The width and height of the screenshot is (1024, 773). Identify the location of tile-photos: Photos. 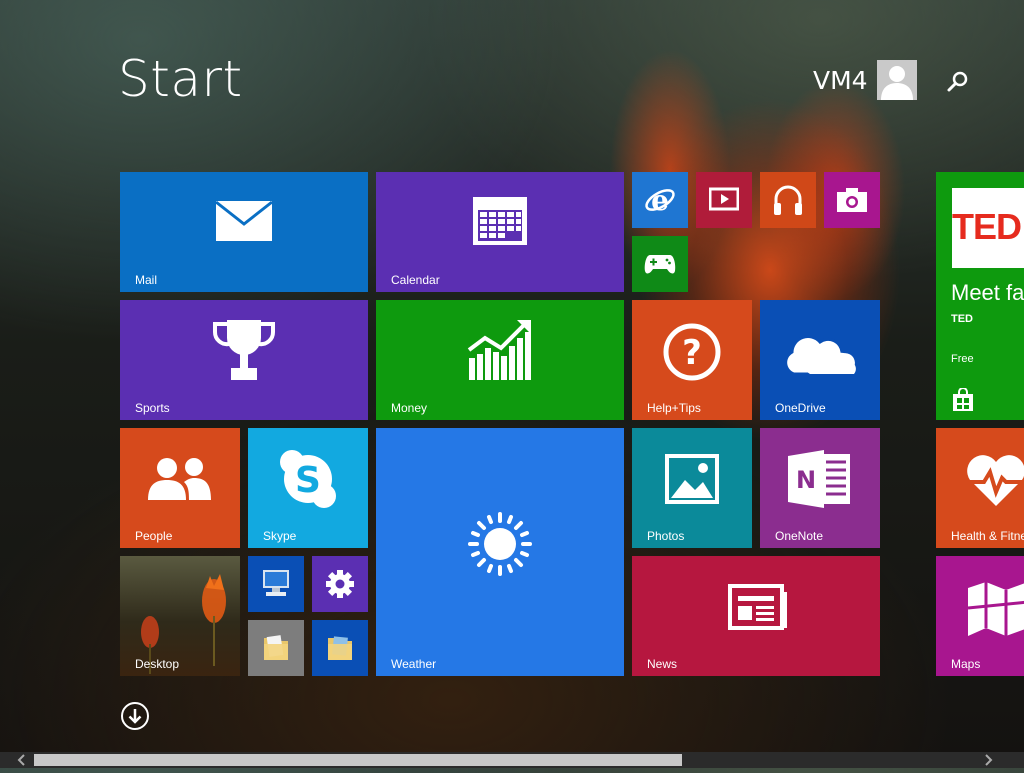
(692, 488).